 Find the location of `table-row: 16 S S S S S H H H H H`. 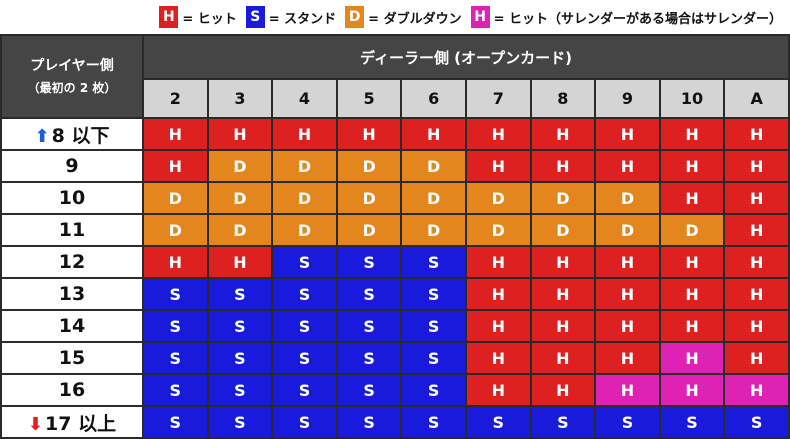

table-row: 16 S S S S S H H H H H is located at coordinates (395, 390).